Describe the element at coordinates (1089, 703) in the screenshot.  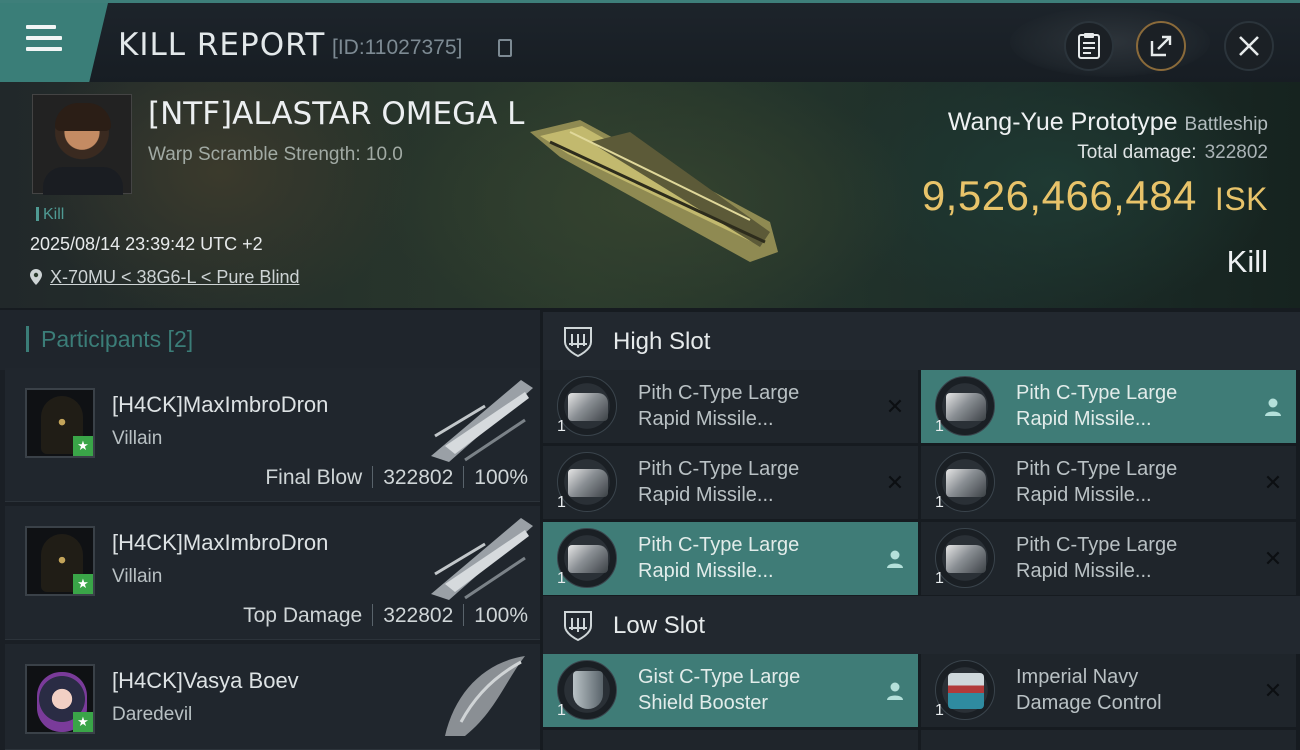
I see `module-name-line2: Damage Control` at that location.